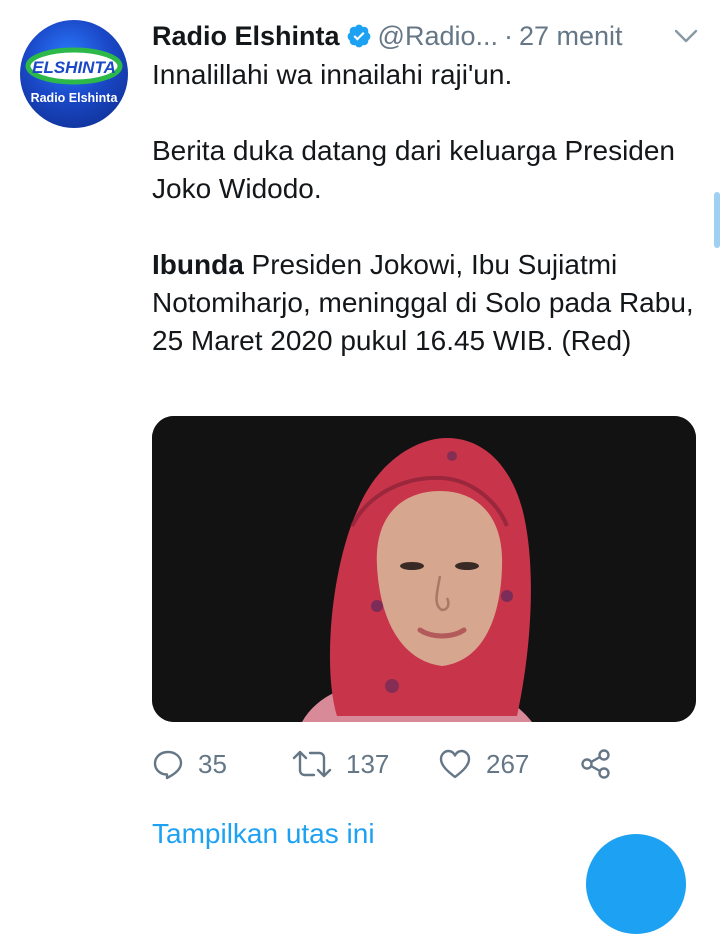 Image resolution: width=720 pixels, height=934 pixels. I want to click on elshinta-logo: ELSHINTA Radio Elshinta, so click(74, 76).